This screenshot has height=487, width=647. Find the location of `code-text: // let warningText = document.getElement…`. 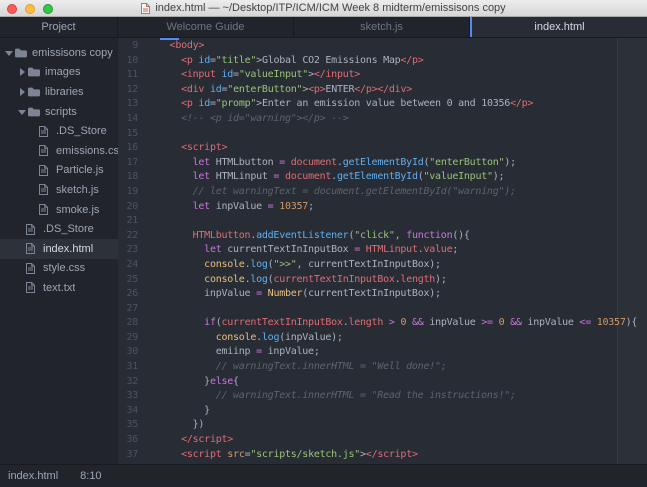

code-text: // let warningText = document.getElement… is located at coordinates (354, 191).